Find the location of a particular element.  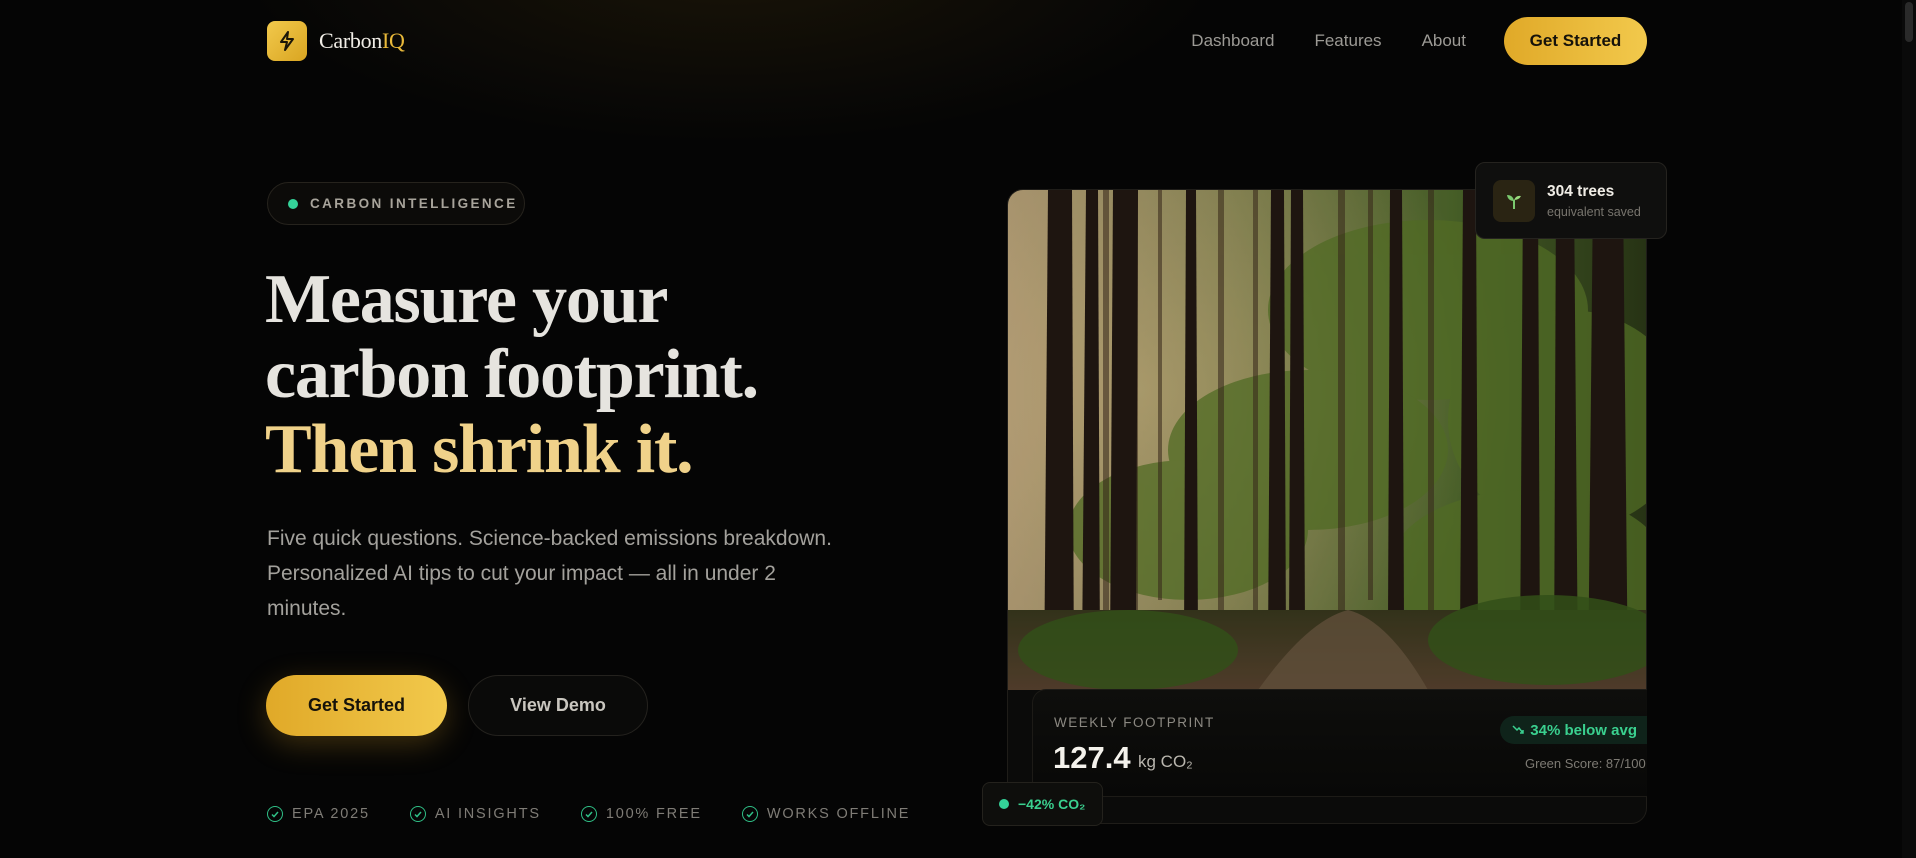

headline-line-2: carbon footprint. is located at coordinates (512, 374).